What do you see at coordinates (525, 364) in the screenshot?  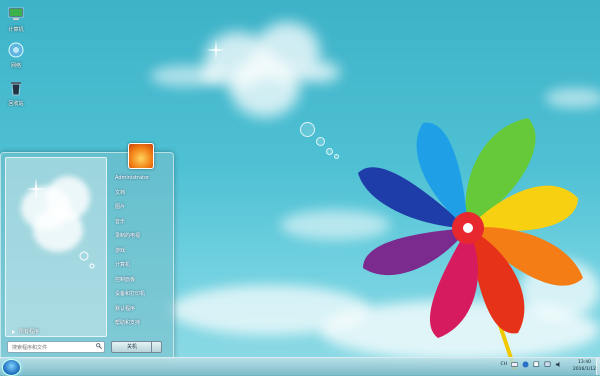 I see `help-icon` at bounding box center [525, 364].